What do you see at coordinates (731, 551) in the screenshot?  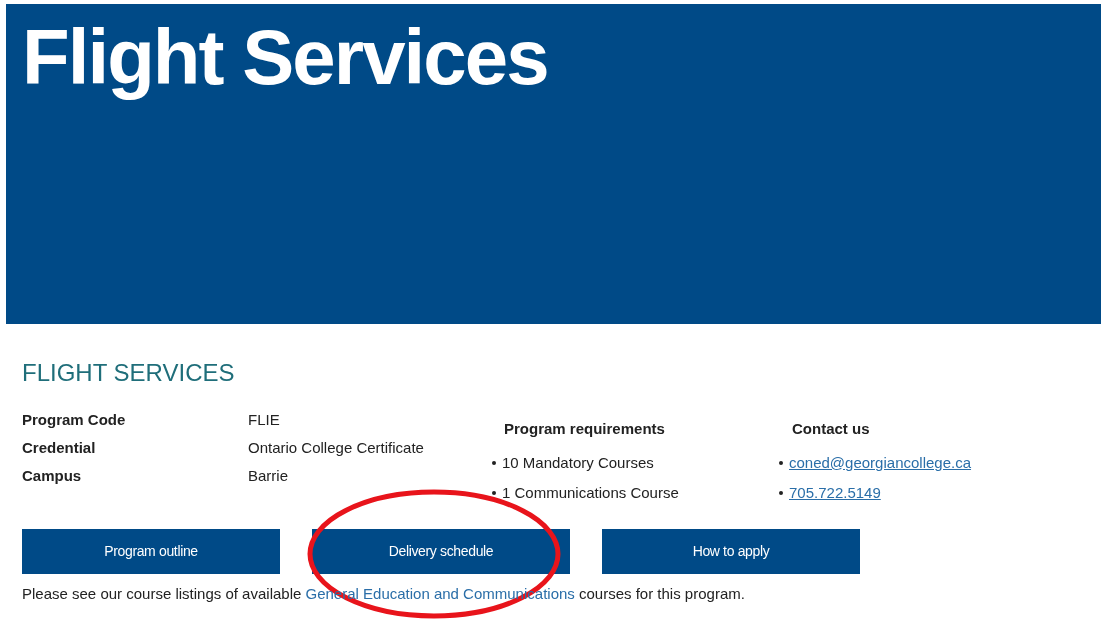 I see `nav-button: How to apply` at bounding box center [731, 551].